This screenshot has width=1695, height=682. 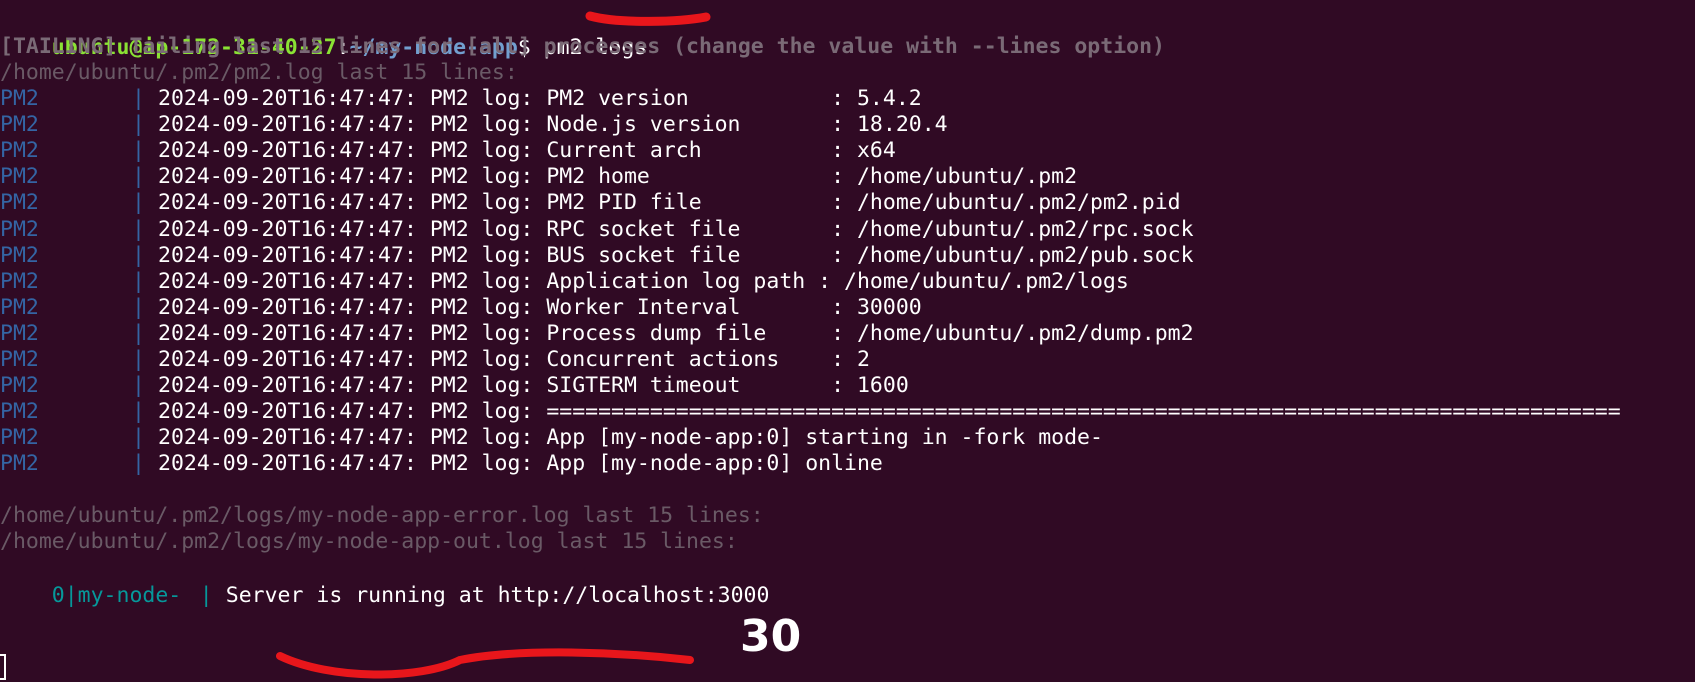 What do you see at coordinates (771, 636) in the screenshot?
I see `annotation-number: 30` at bounding box center [771, 636].